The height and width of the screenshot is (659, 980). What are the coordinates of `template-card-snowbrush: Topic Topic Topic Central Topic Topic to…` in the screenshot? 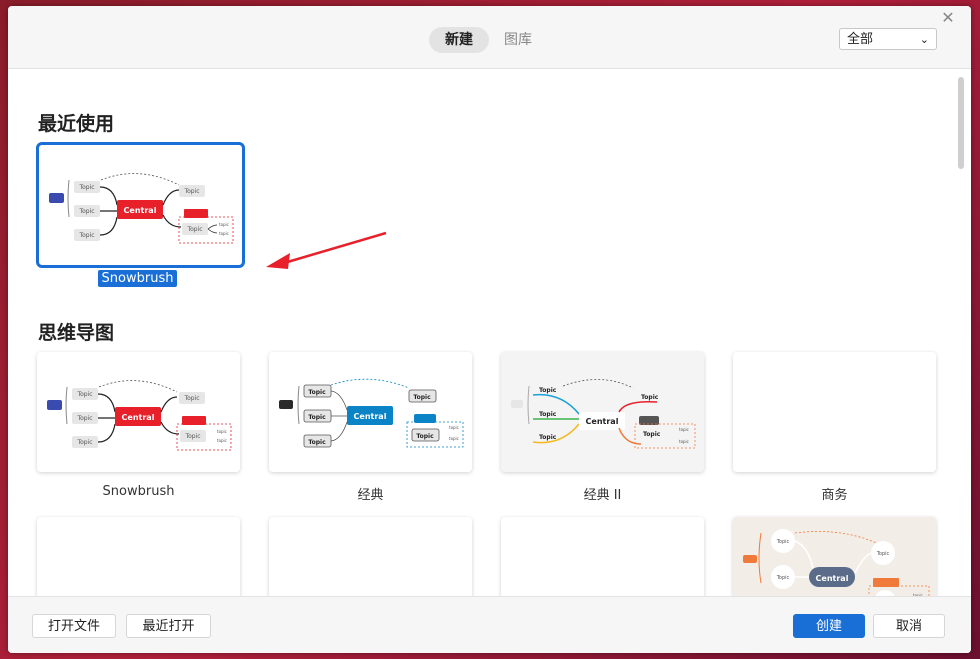 It's located at (138, 412).